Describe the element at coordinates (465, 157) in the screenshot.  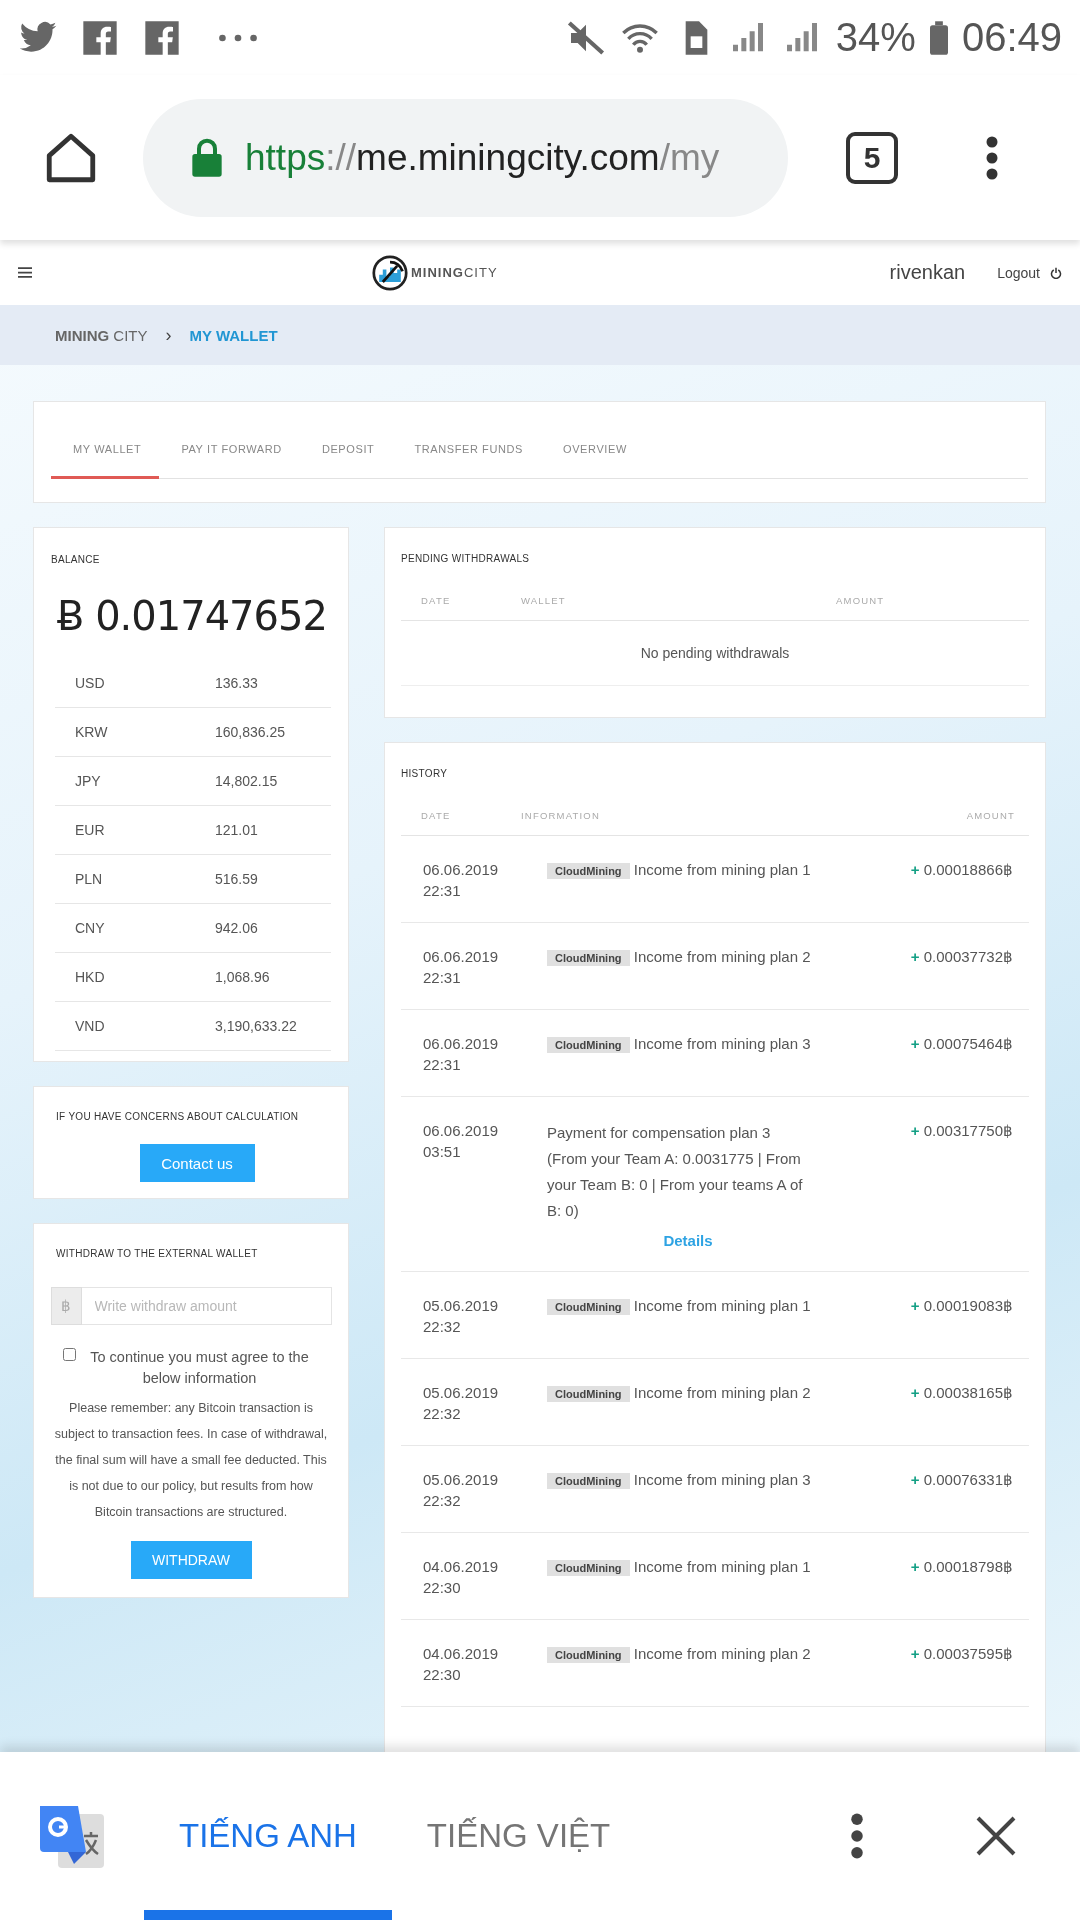
I see `address-bar: https://me.miningcity.com/my` at that location.